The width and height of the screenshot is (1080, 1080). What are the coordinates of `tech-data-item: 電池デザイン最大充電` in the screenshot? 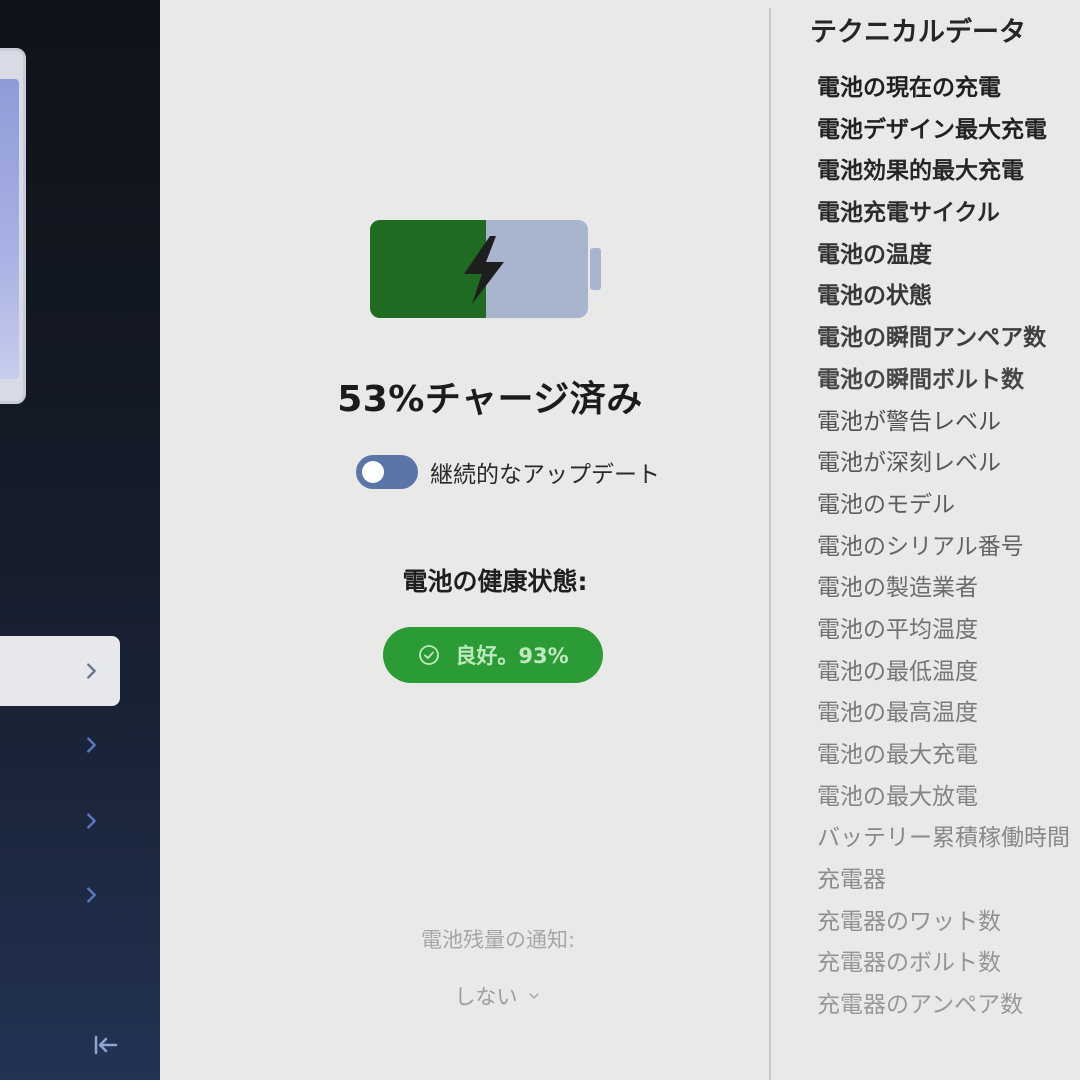 It's located at (944, 131).